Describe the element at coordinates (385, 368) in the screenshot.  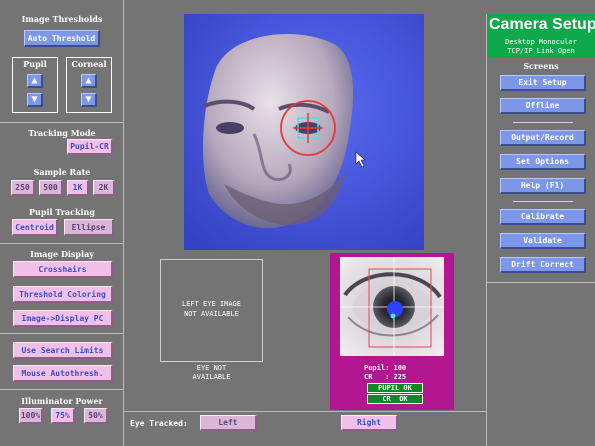
I see `pupil-readout: Pupil: 100` at that location.